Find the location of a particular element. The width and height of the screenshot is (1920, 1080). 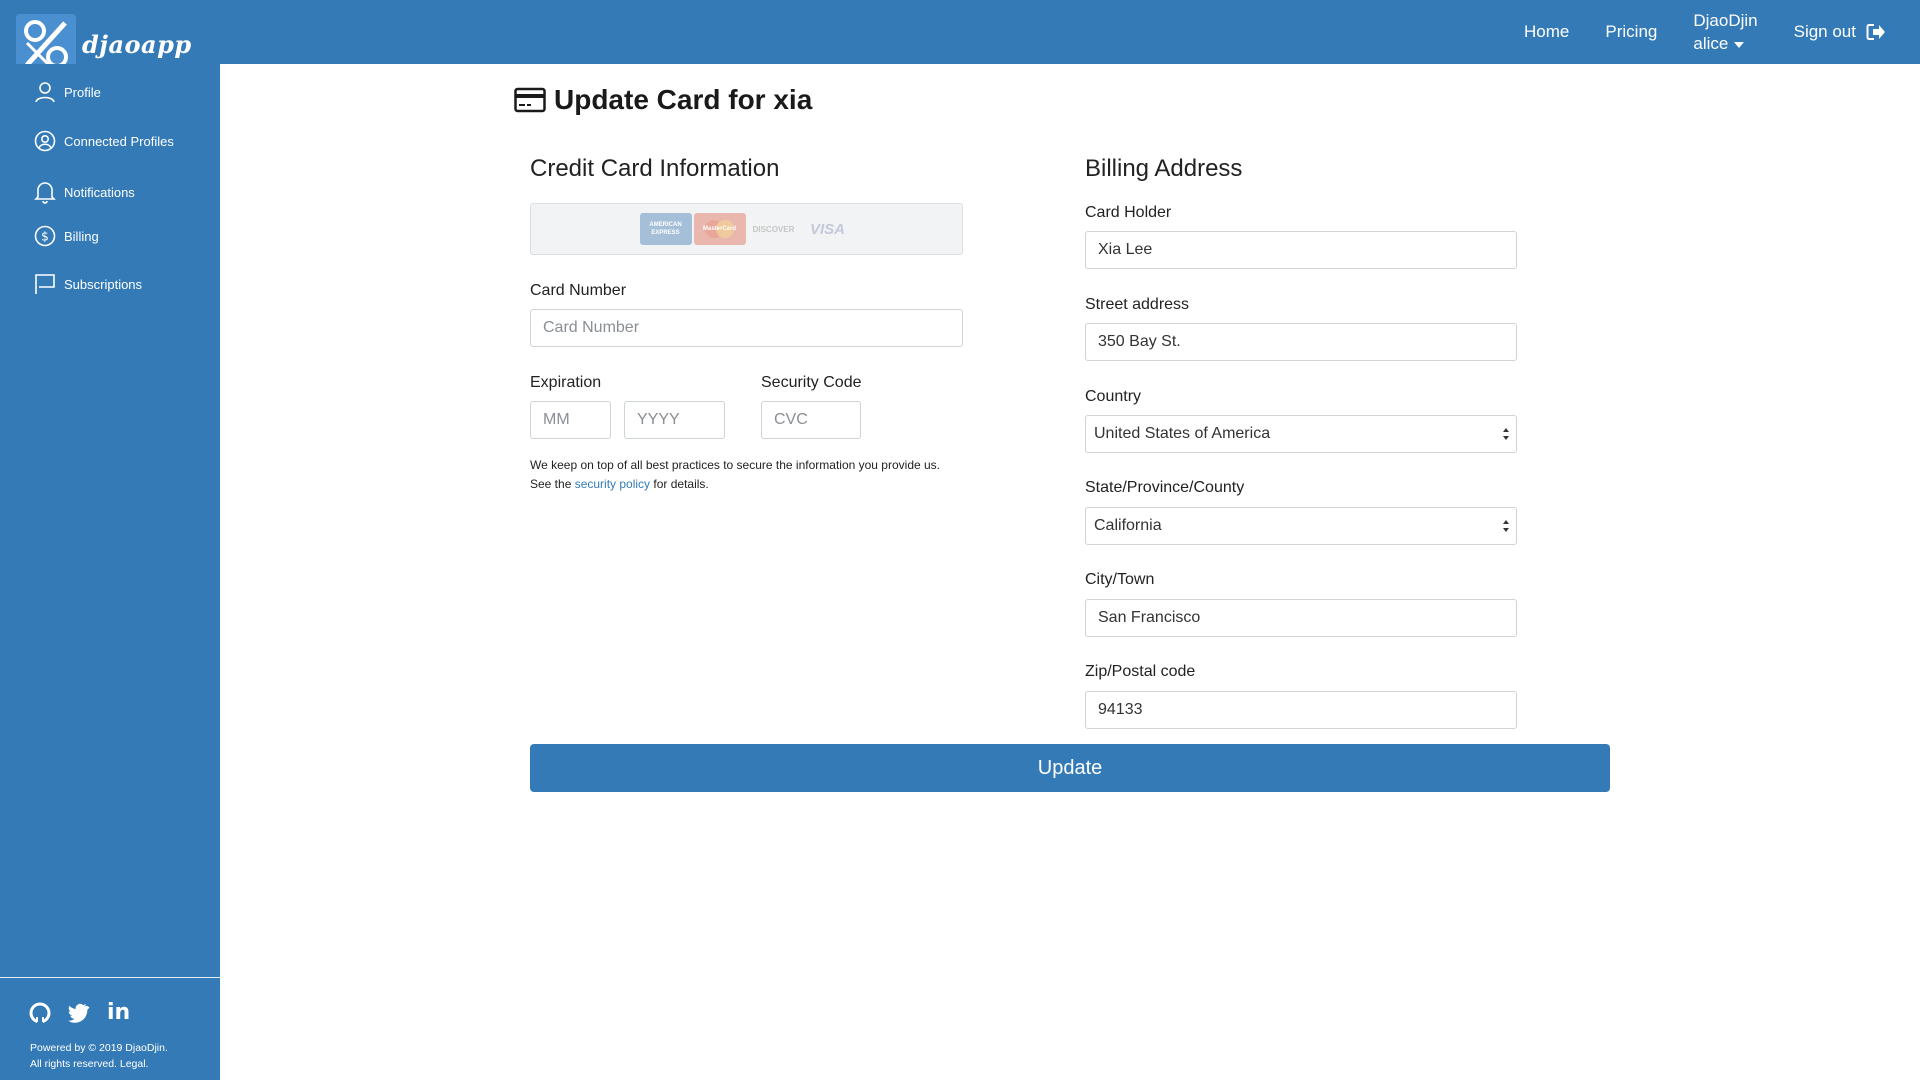

country-selected-value: United States of America is located at coordinates (1182, 433).